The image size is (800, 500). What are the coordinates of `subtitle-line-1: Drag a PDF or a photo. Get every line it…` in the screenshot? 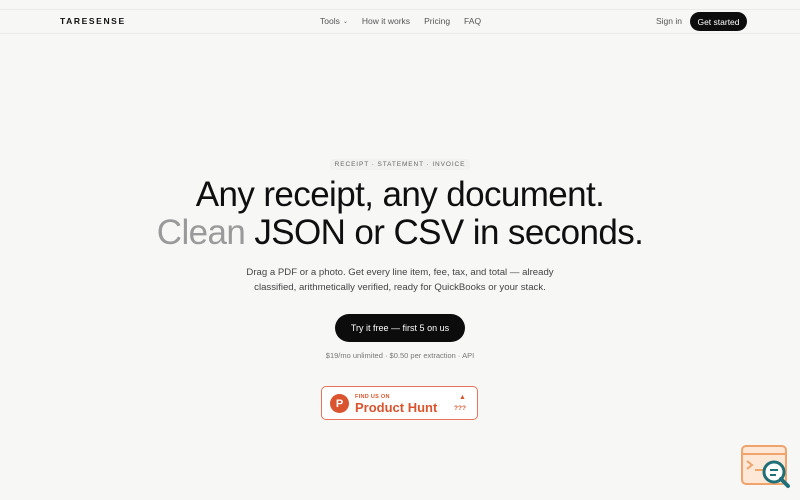 It's located at (400, 272).